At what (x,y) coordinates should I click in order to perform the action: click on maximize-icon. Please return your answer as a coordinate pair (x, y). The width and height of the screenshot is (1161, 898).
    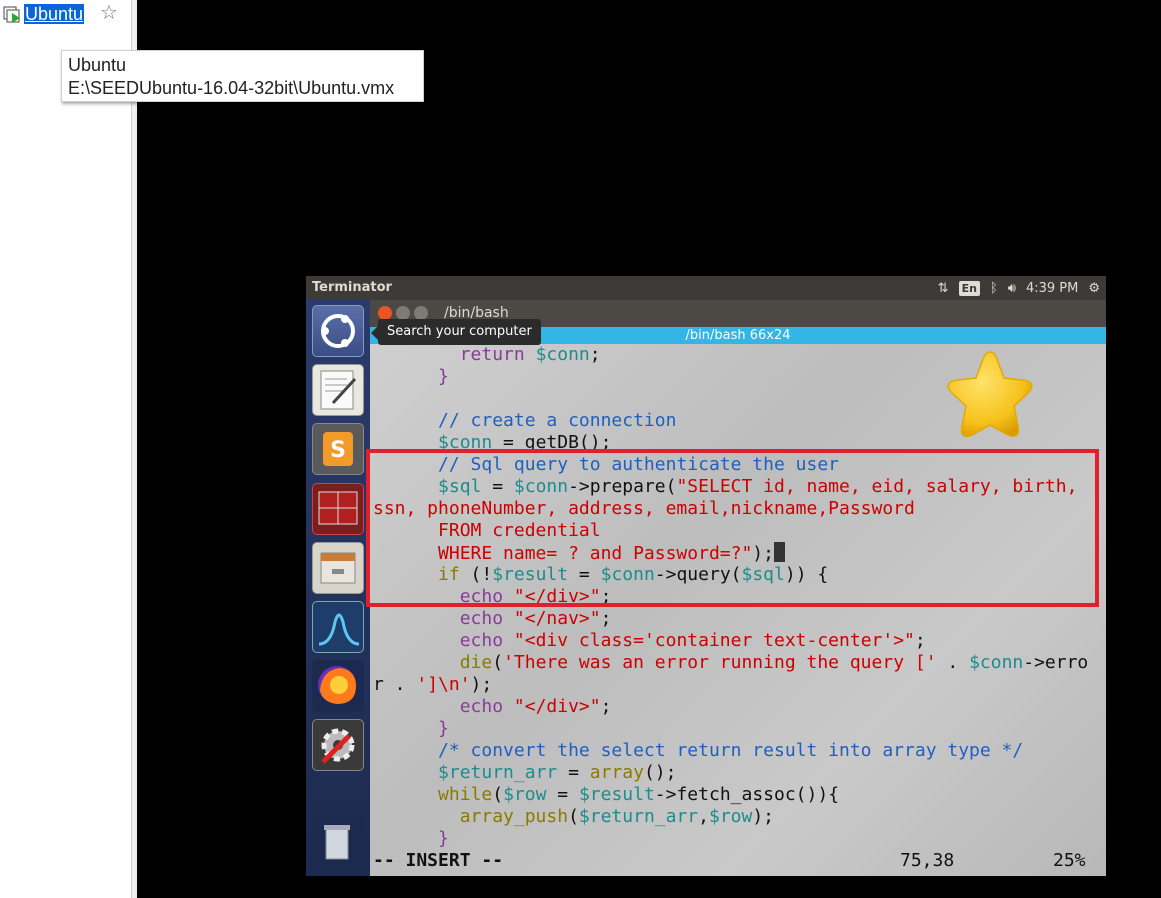
    Looking at the image, I should click on (421, 313).